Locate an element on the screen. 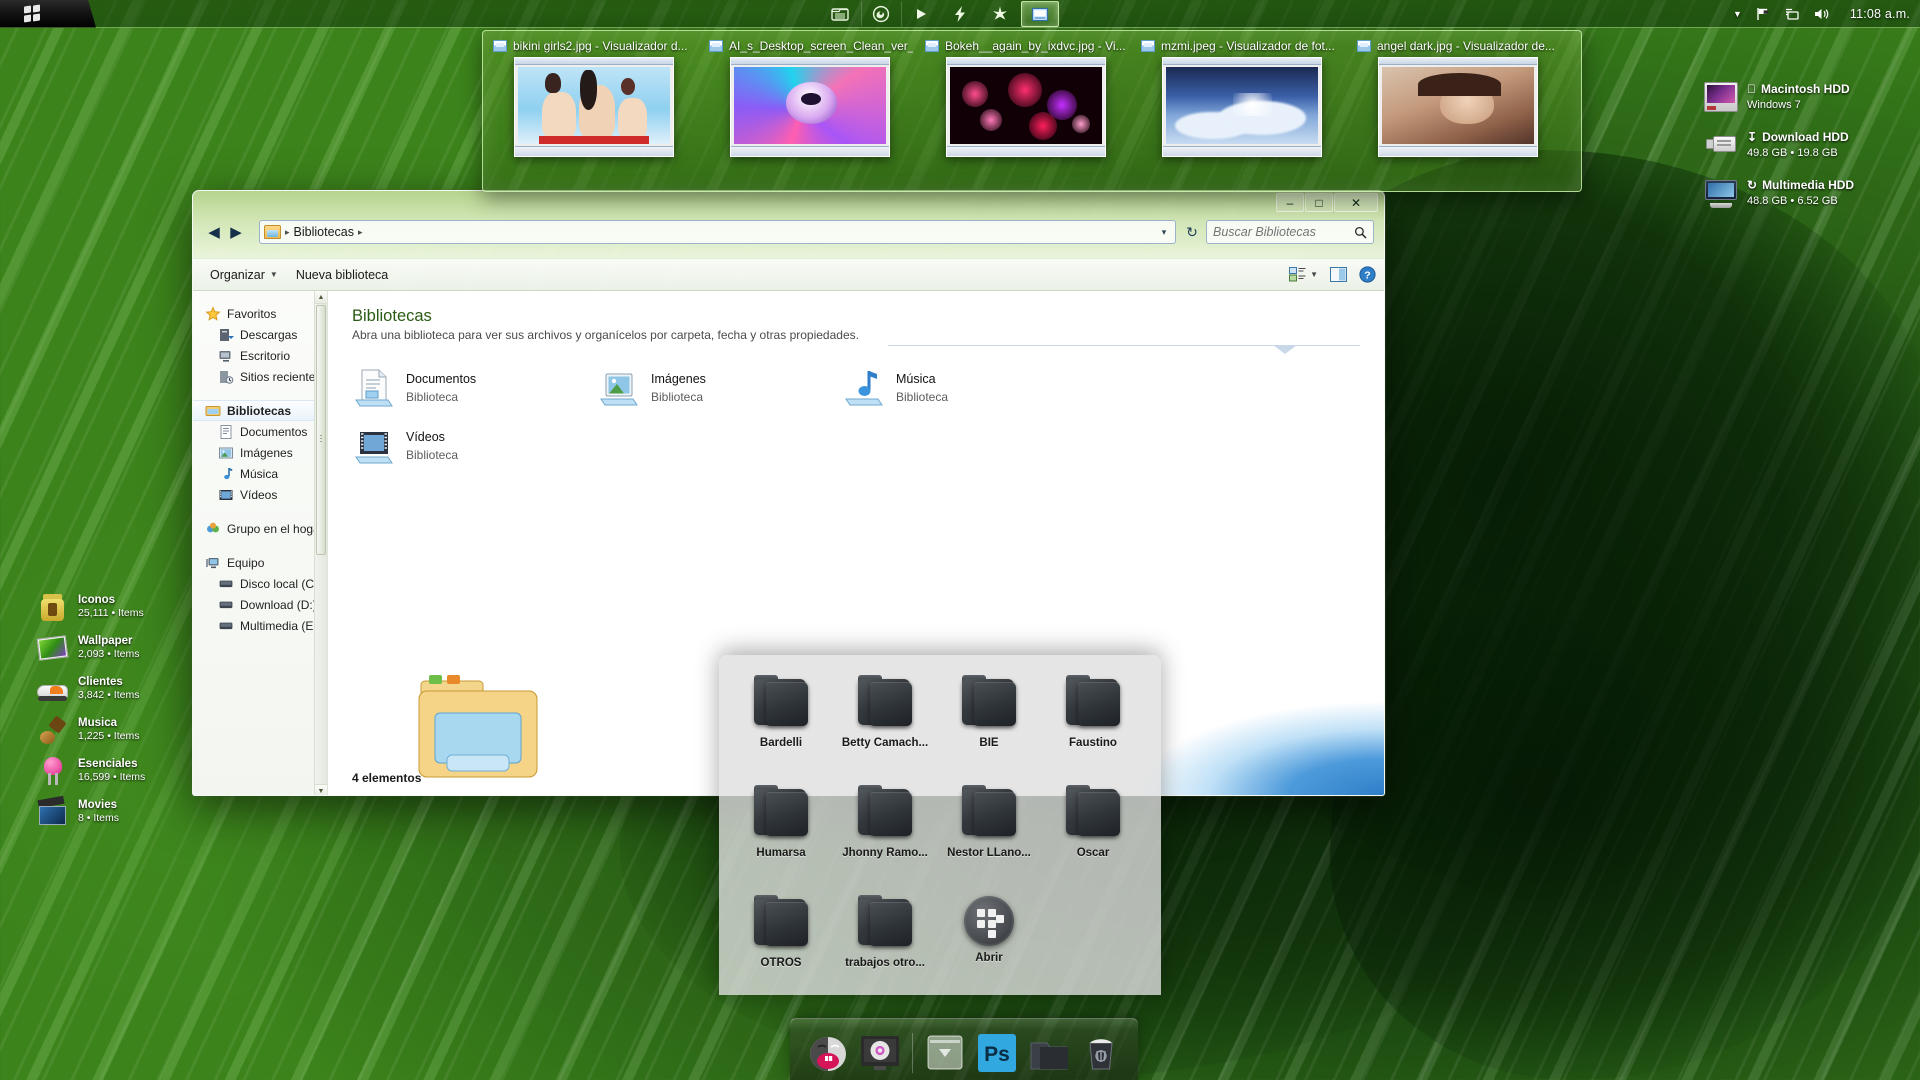  help-icon: ? is located at coordinates (1367, 274).